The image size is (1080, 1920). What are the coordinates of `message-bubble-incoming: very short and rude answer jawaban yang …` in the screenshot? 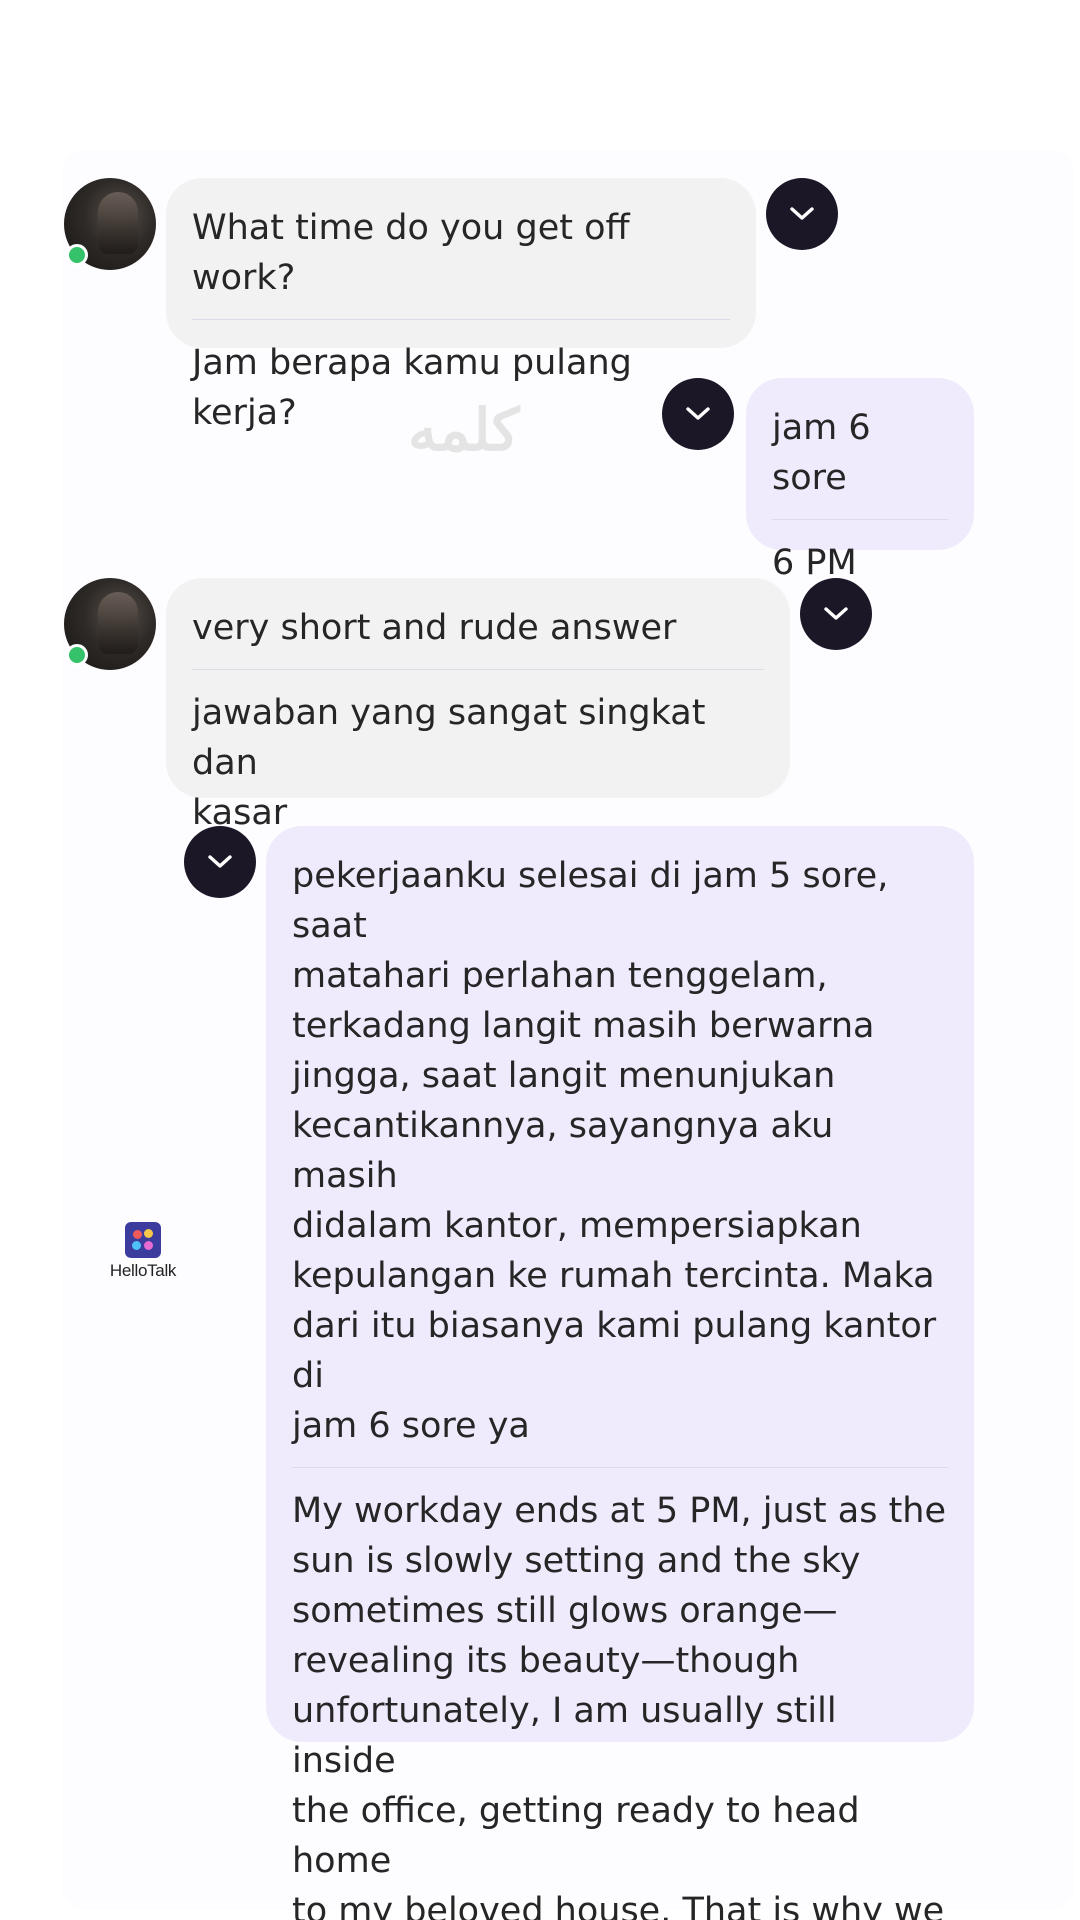 It's located at (478, 705).